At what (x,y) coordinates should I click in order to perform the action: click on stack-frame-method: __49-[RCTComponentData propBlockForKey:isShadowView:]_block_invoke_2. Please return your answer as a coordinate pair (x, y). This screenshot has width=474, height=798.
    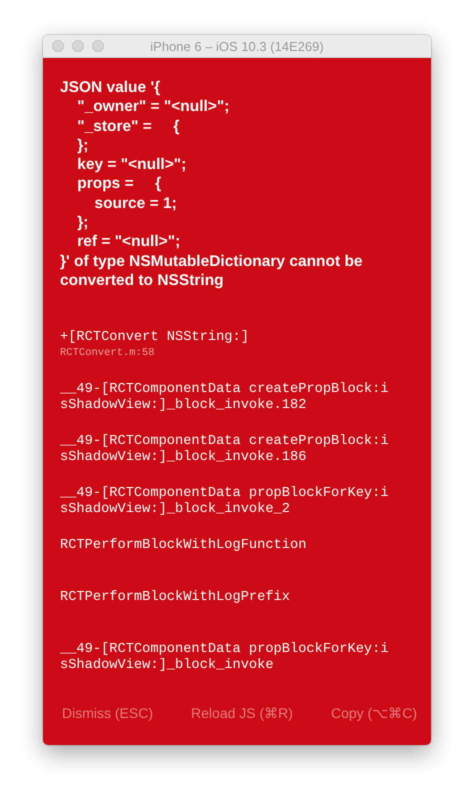
    Looking at the image, I should click on (224, 502).